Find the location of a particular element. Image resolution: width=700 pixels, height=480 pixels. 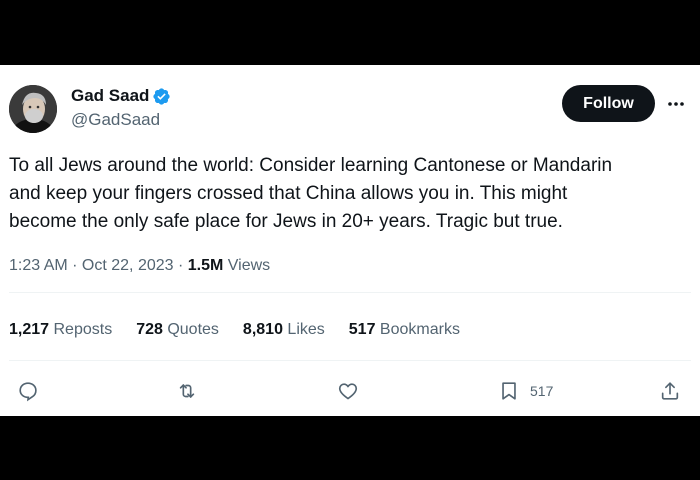

avatar-image is located at coordinates (33, 109).